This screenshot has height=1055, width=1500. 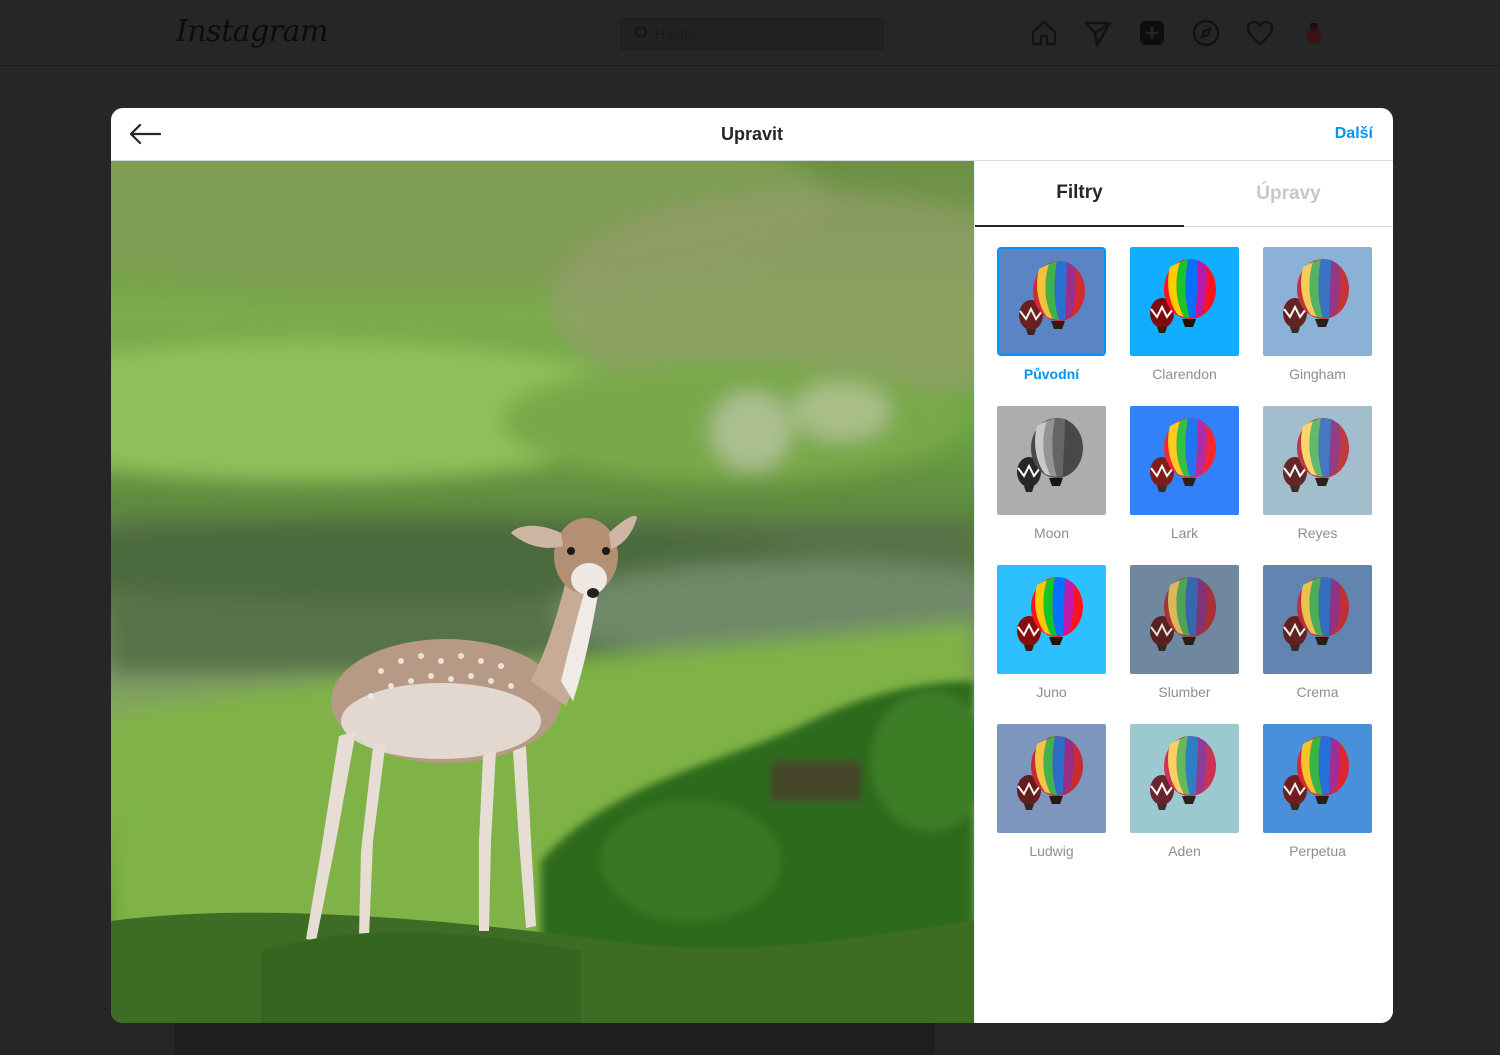 I want to click on filter-name: Lark, so click(x=1184, y=533).